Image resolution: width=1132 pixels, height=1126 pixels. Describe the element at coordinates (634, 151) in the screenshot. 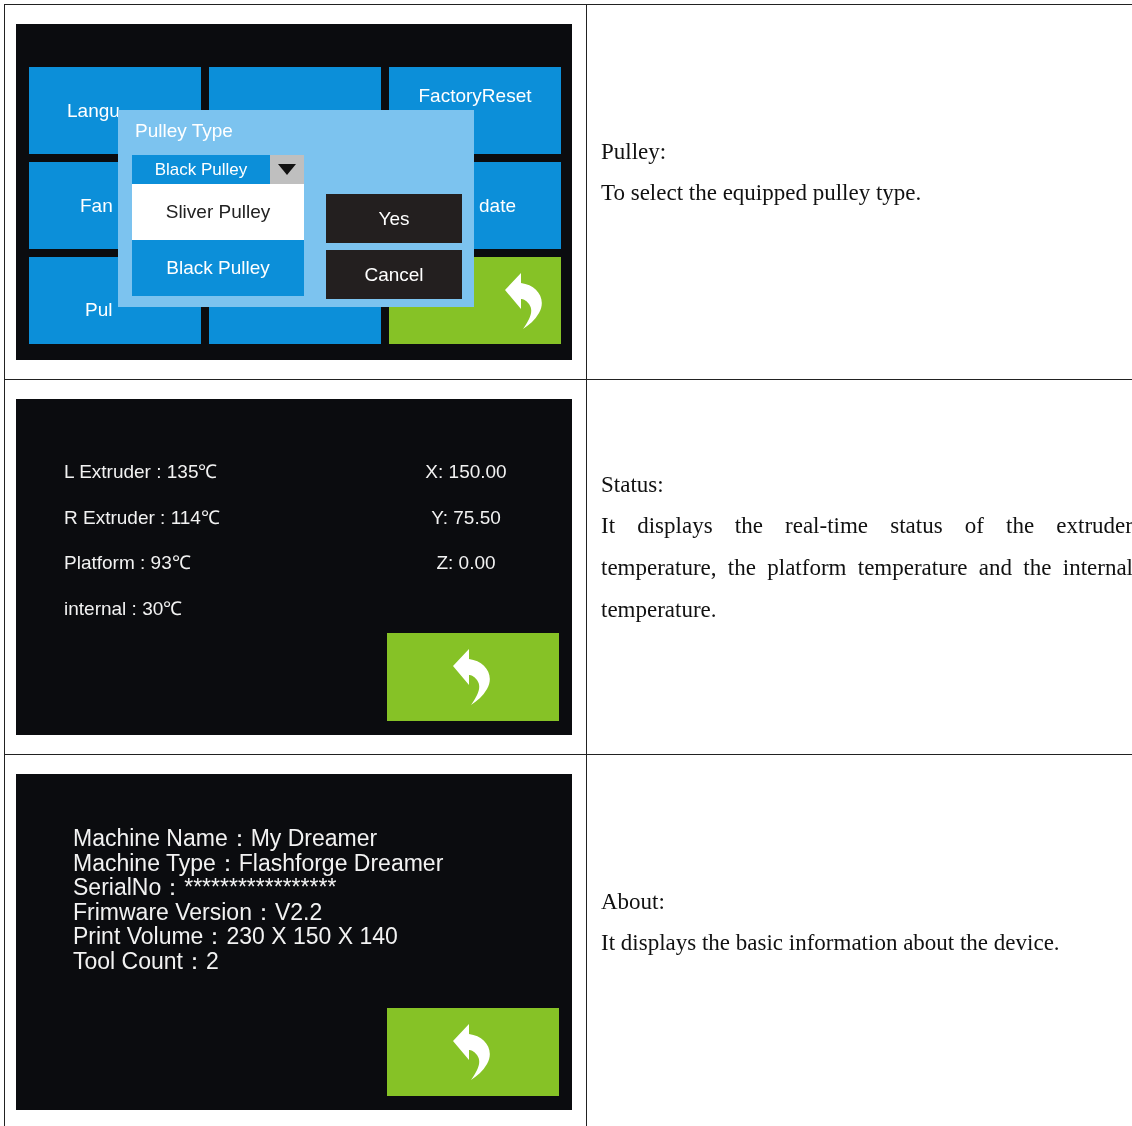

I see `section-heading: Pulley:` at that location.